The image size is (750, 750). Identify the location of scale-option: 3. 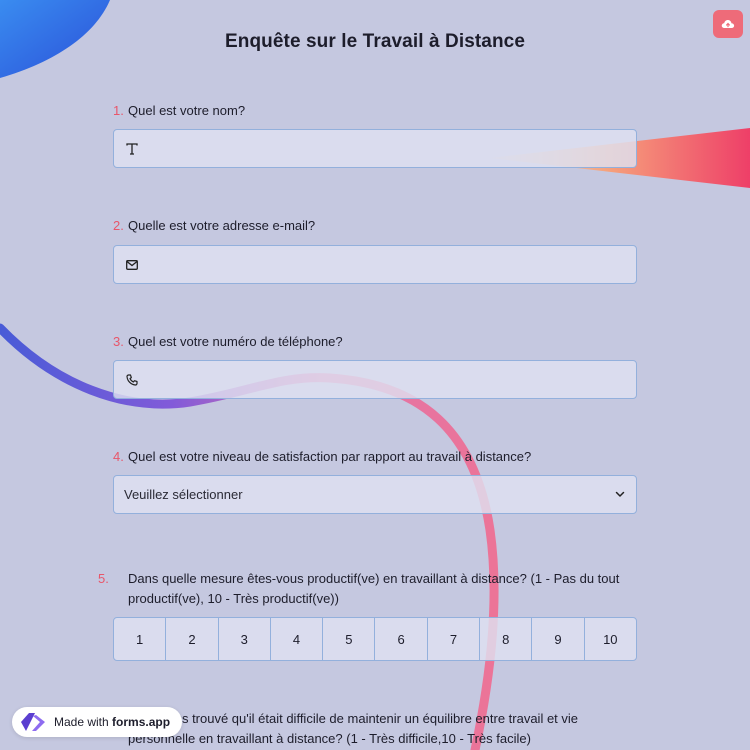
(243, 639).